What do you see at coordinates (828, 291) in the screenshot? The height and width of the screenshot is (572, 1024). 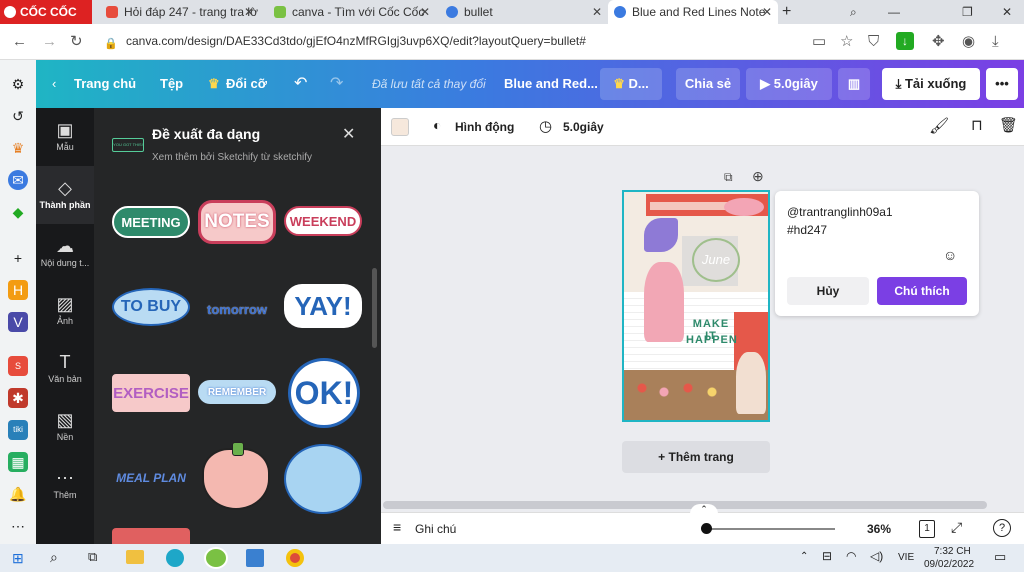 I see `cancel-button: Hủy` at bounding box center [828, 291].